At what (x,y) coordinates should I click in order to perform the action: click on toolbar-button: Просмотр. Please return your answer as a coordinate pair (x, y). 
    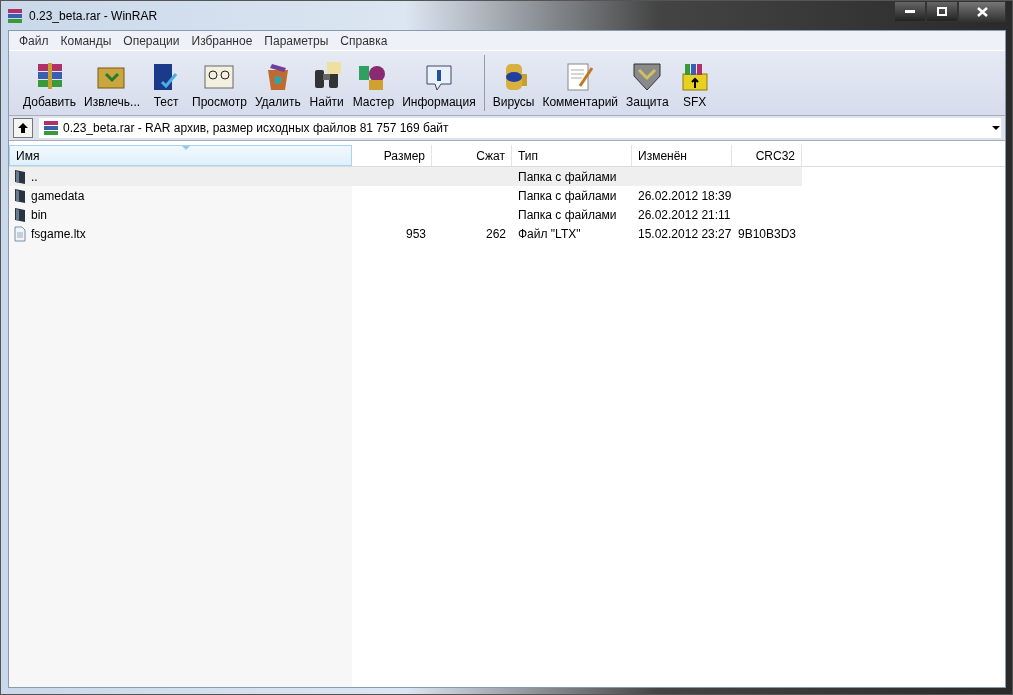
    Looking at the image, I should click on (219, 86).